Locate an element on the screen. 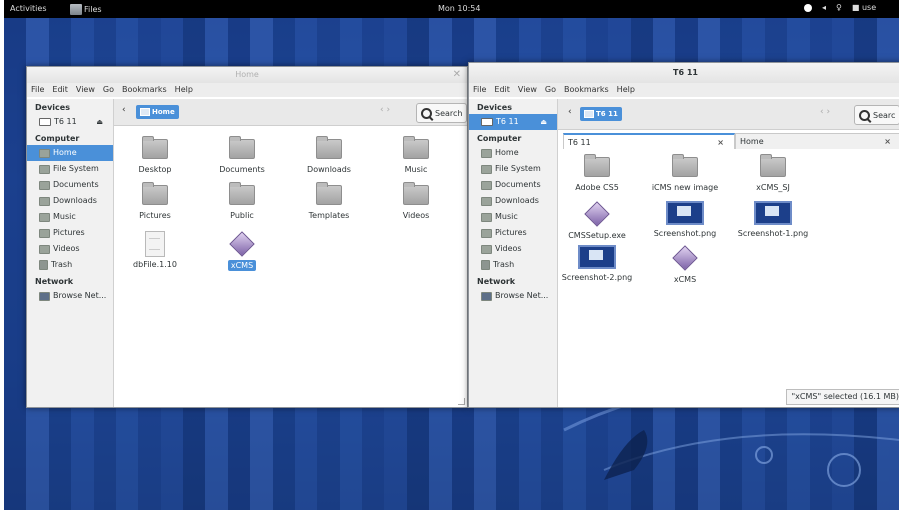  volume-icon: ♀ is located at coordinates (839, 7).